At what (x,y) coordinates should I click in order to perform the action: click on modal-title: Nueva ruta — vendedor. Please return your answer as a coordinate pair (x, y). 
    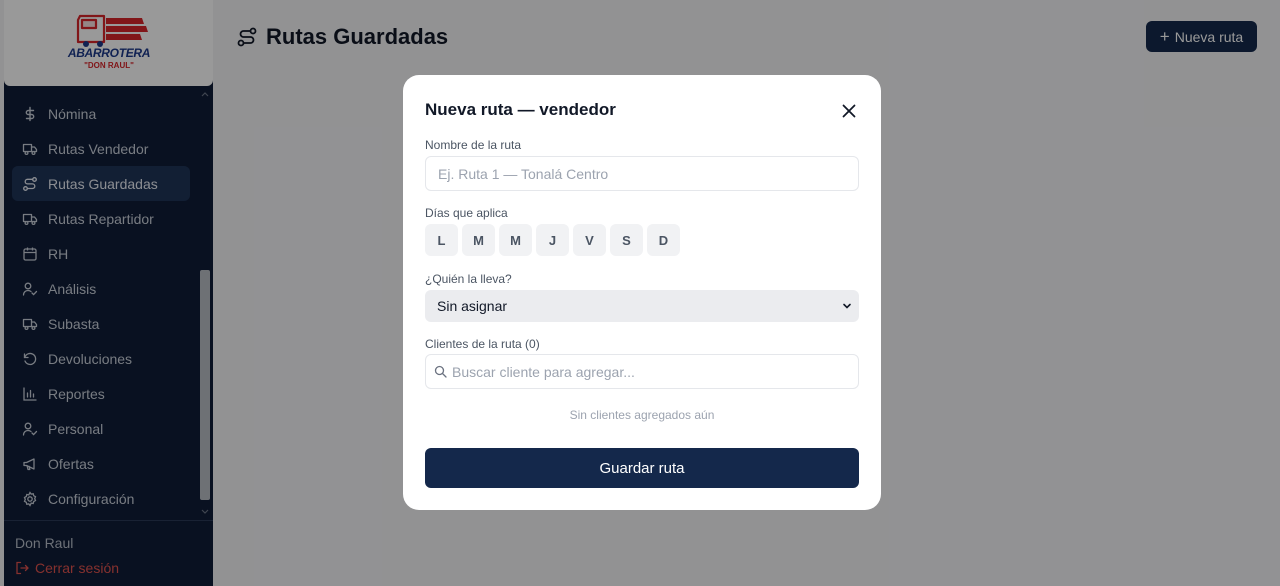
    Looking at the image, I should click on (520, 109).